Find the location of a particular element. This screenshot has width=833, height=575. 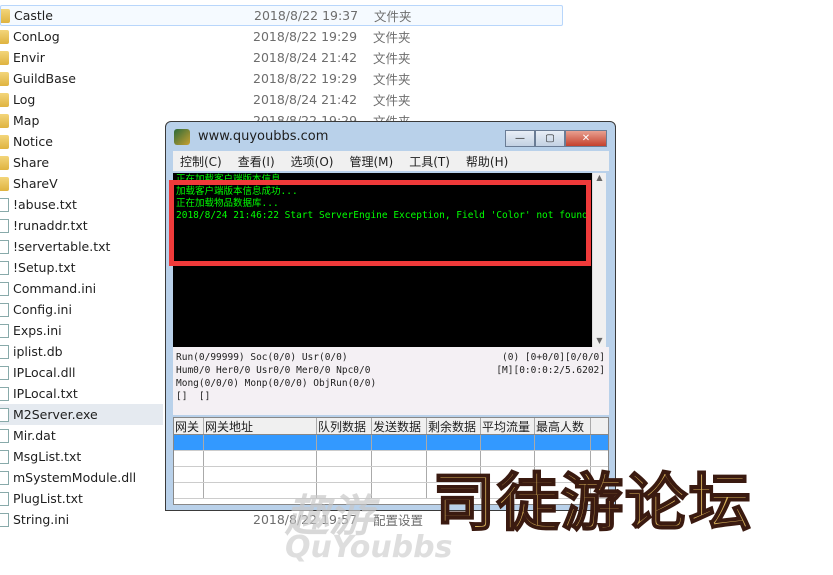

file-date: 2018/8/22 19:57 is located at coordinates (305, 519).